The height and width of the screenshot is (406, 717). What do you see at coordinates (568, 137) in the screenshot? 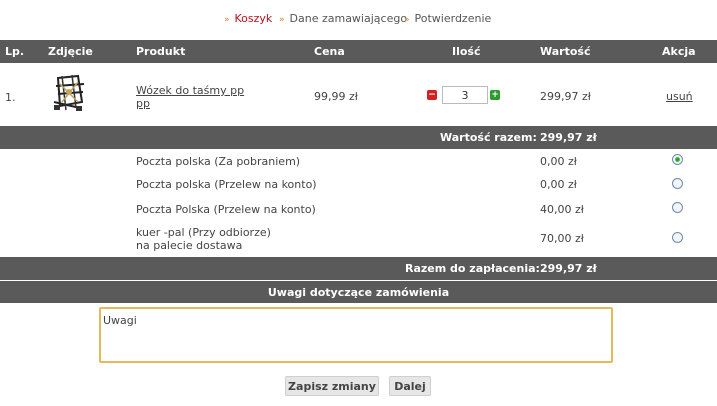
I see `subtotal-value: 299,97 zł` at bounding box center [568, 137].